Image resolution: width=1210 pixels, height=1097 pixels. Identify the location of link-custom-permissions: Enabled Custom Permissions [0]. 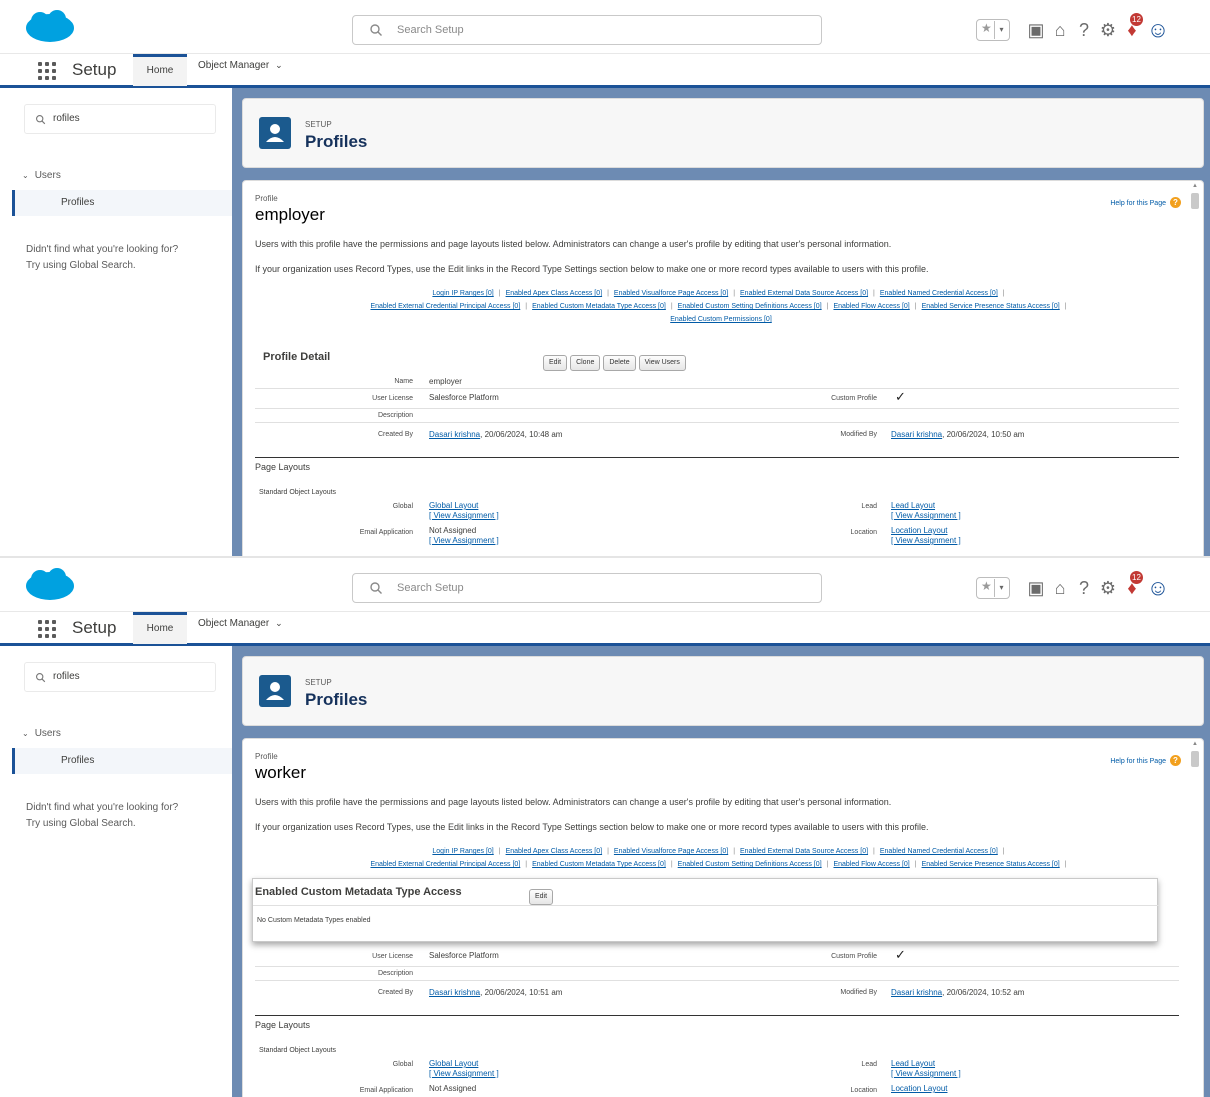
(721, 319).